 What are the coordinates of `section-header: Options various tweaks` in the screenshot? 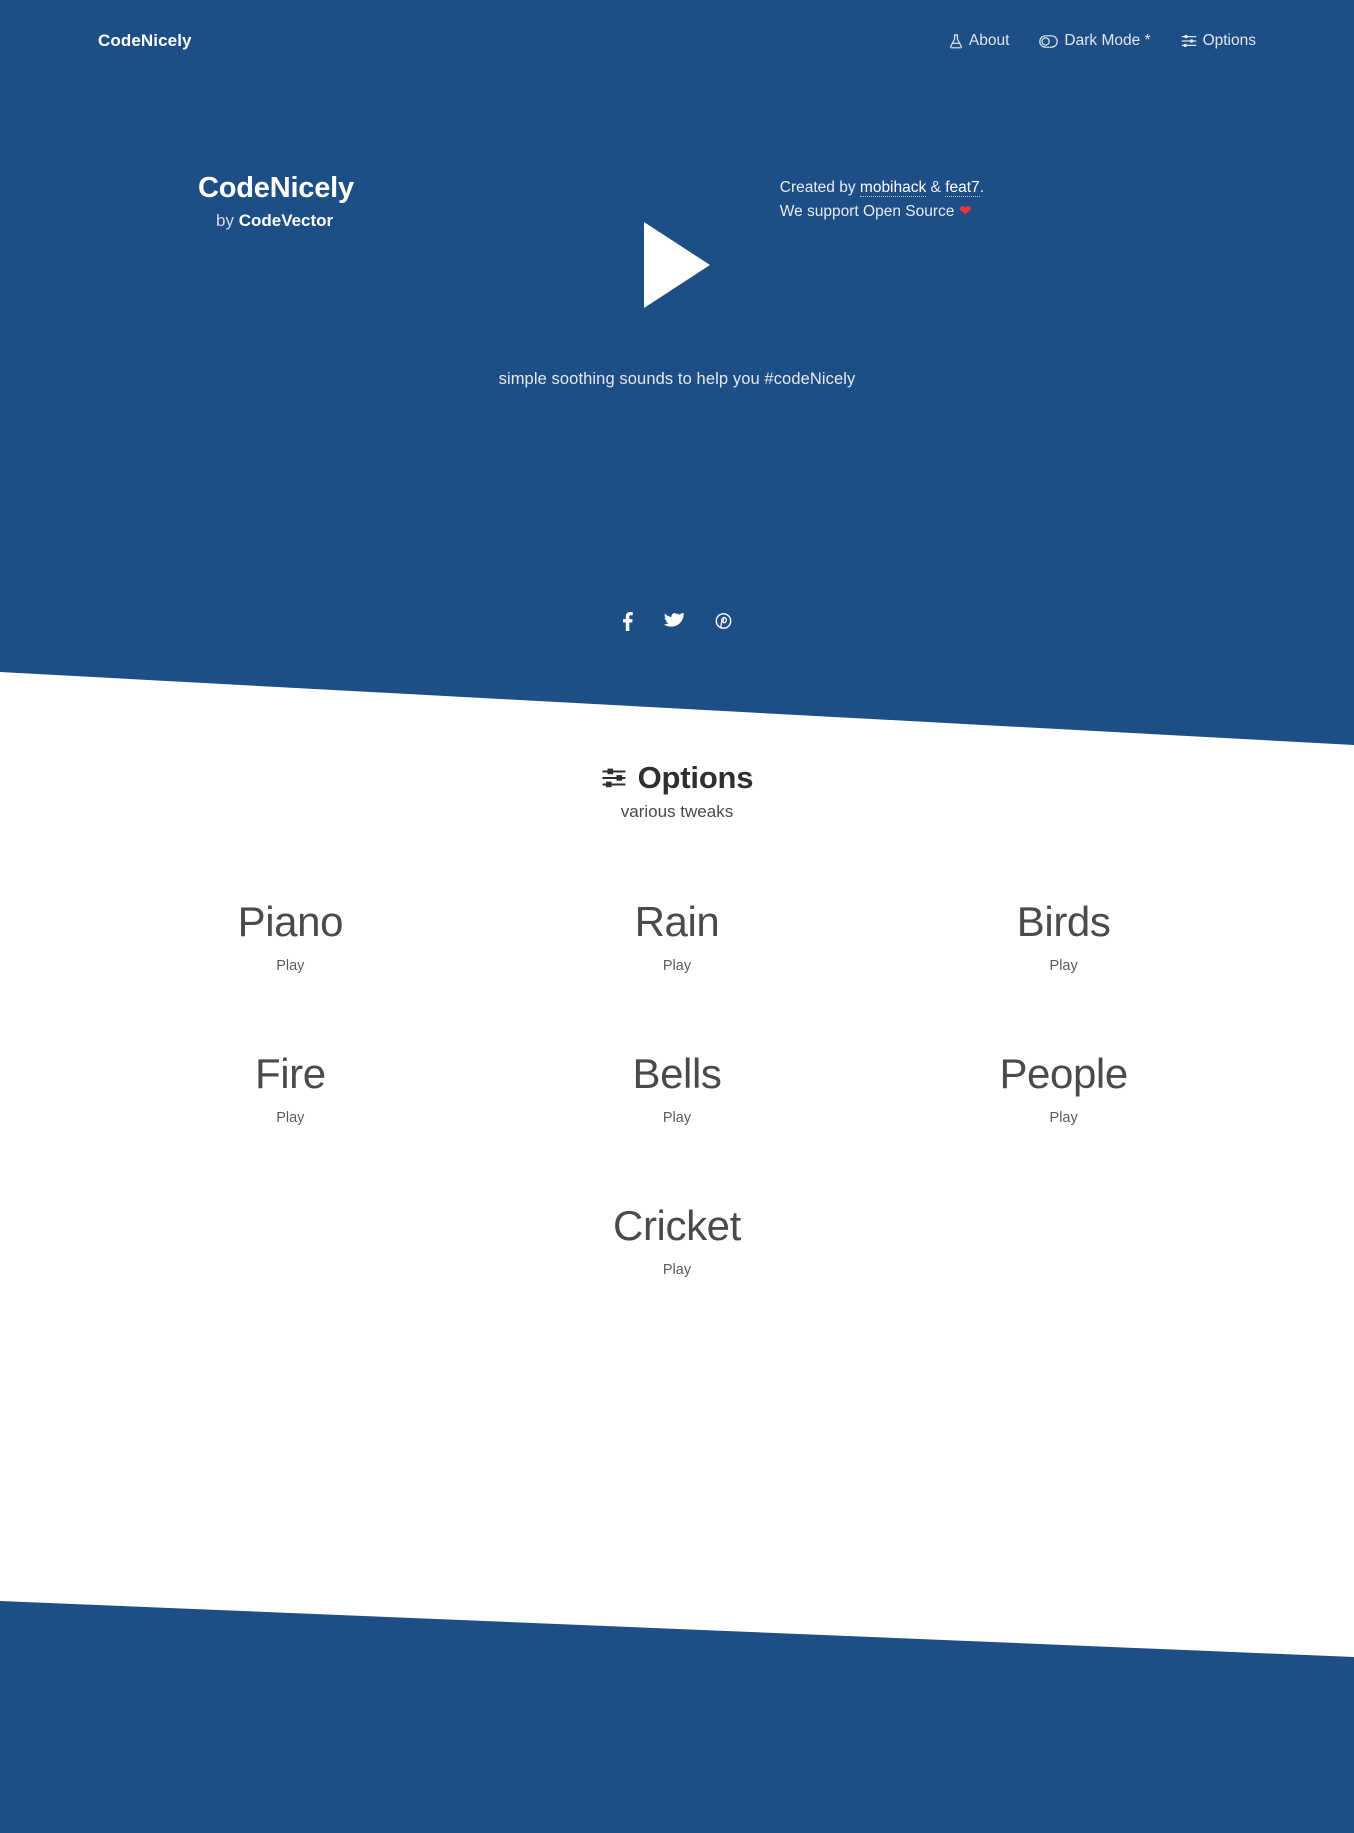 It's located at (677, 791).